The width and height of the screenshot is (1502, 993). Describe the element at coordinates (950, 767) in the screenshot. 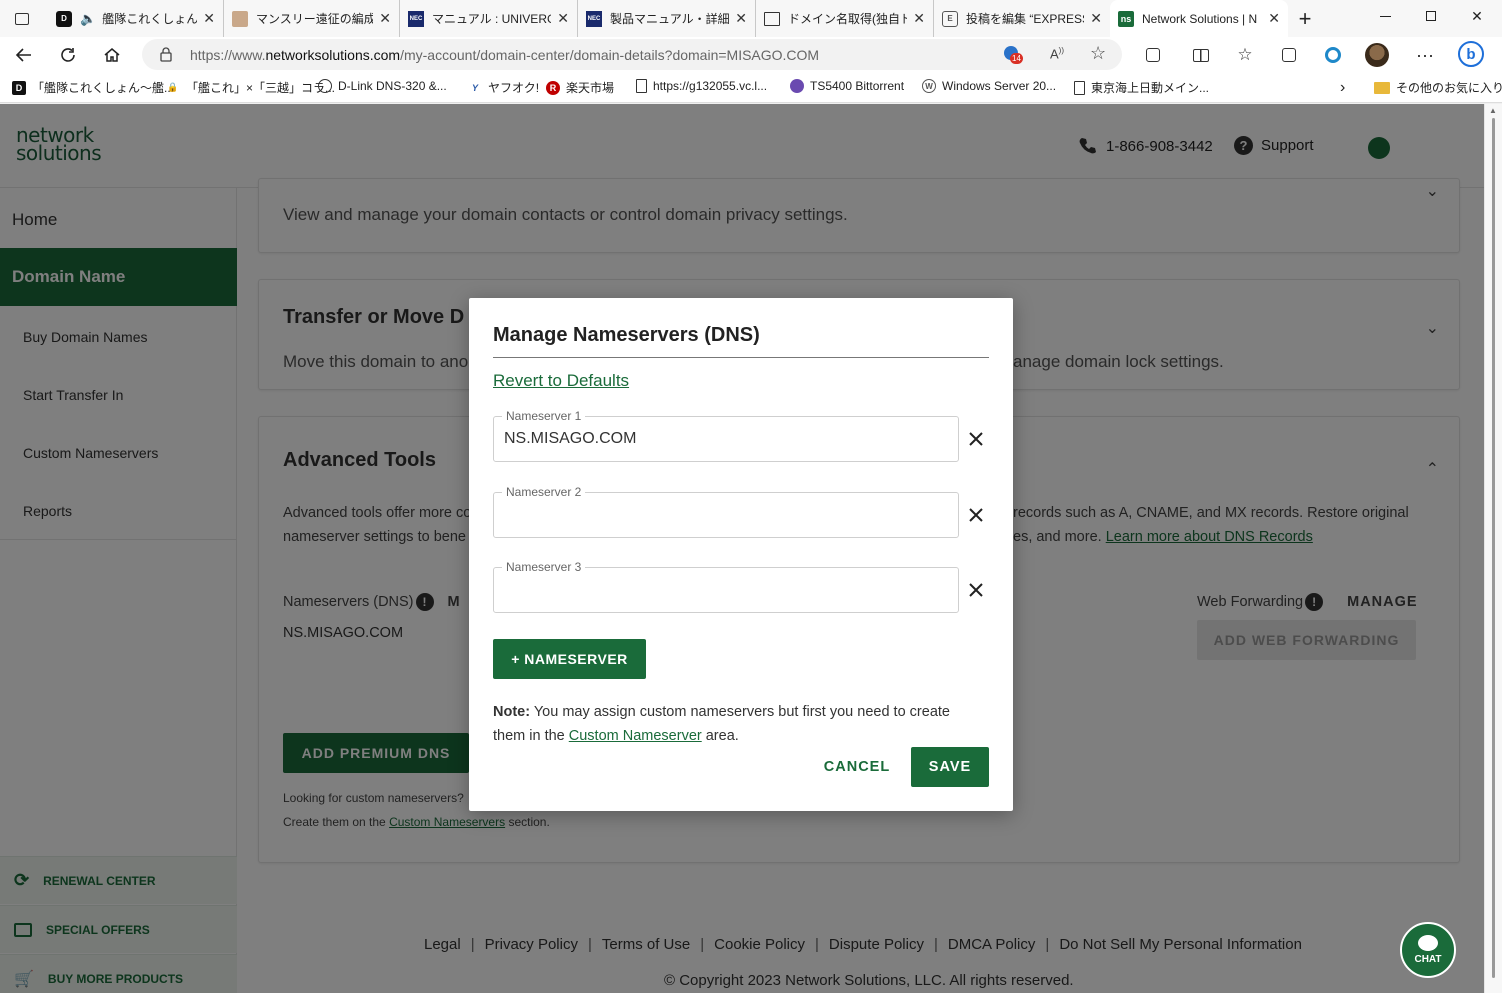

I see `save-button: SAVE` at that location.